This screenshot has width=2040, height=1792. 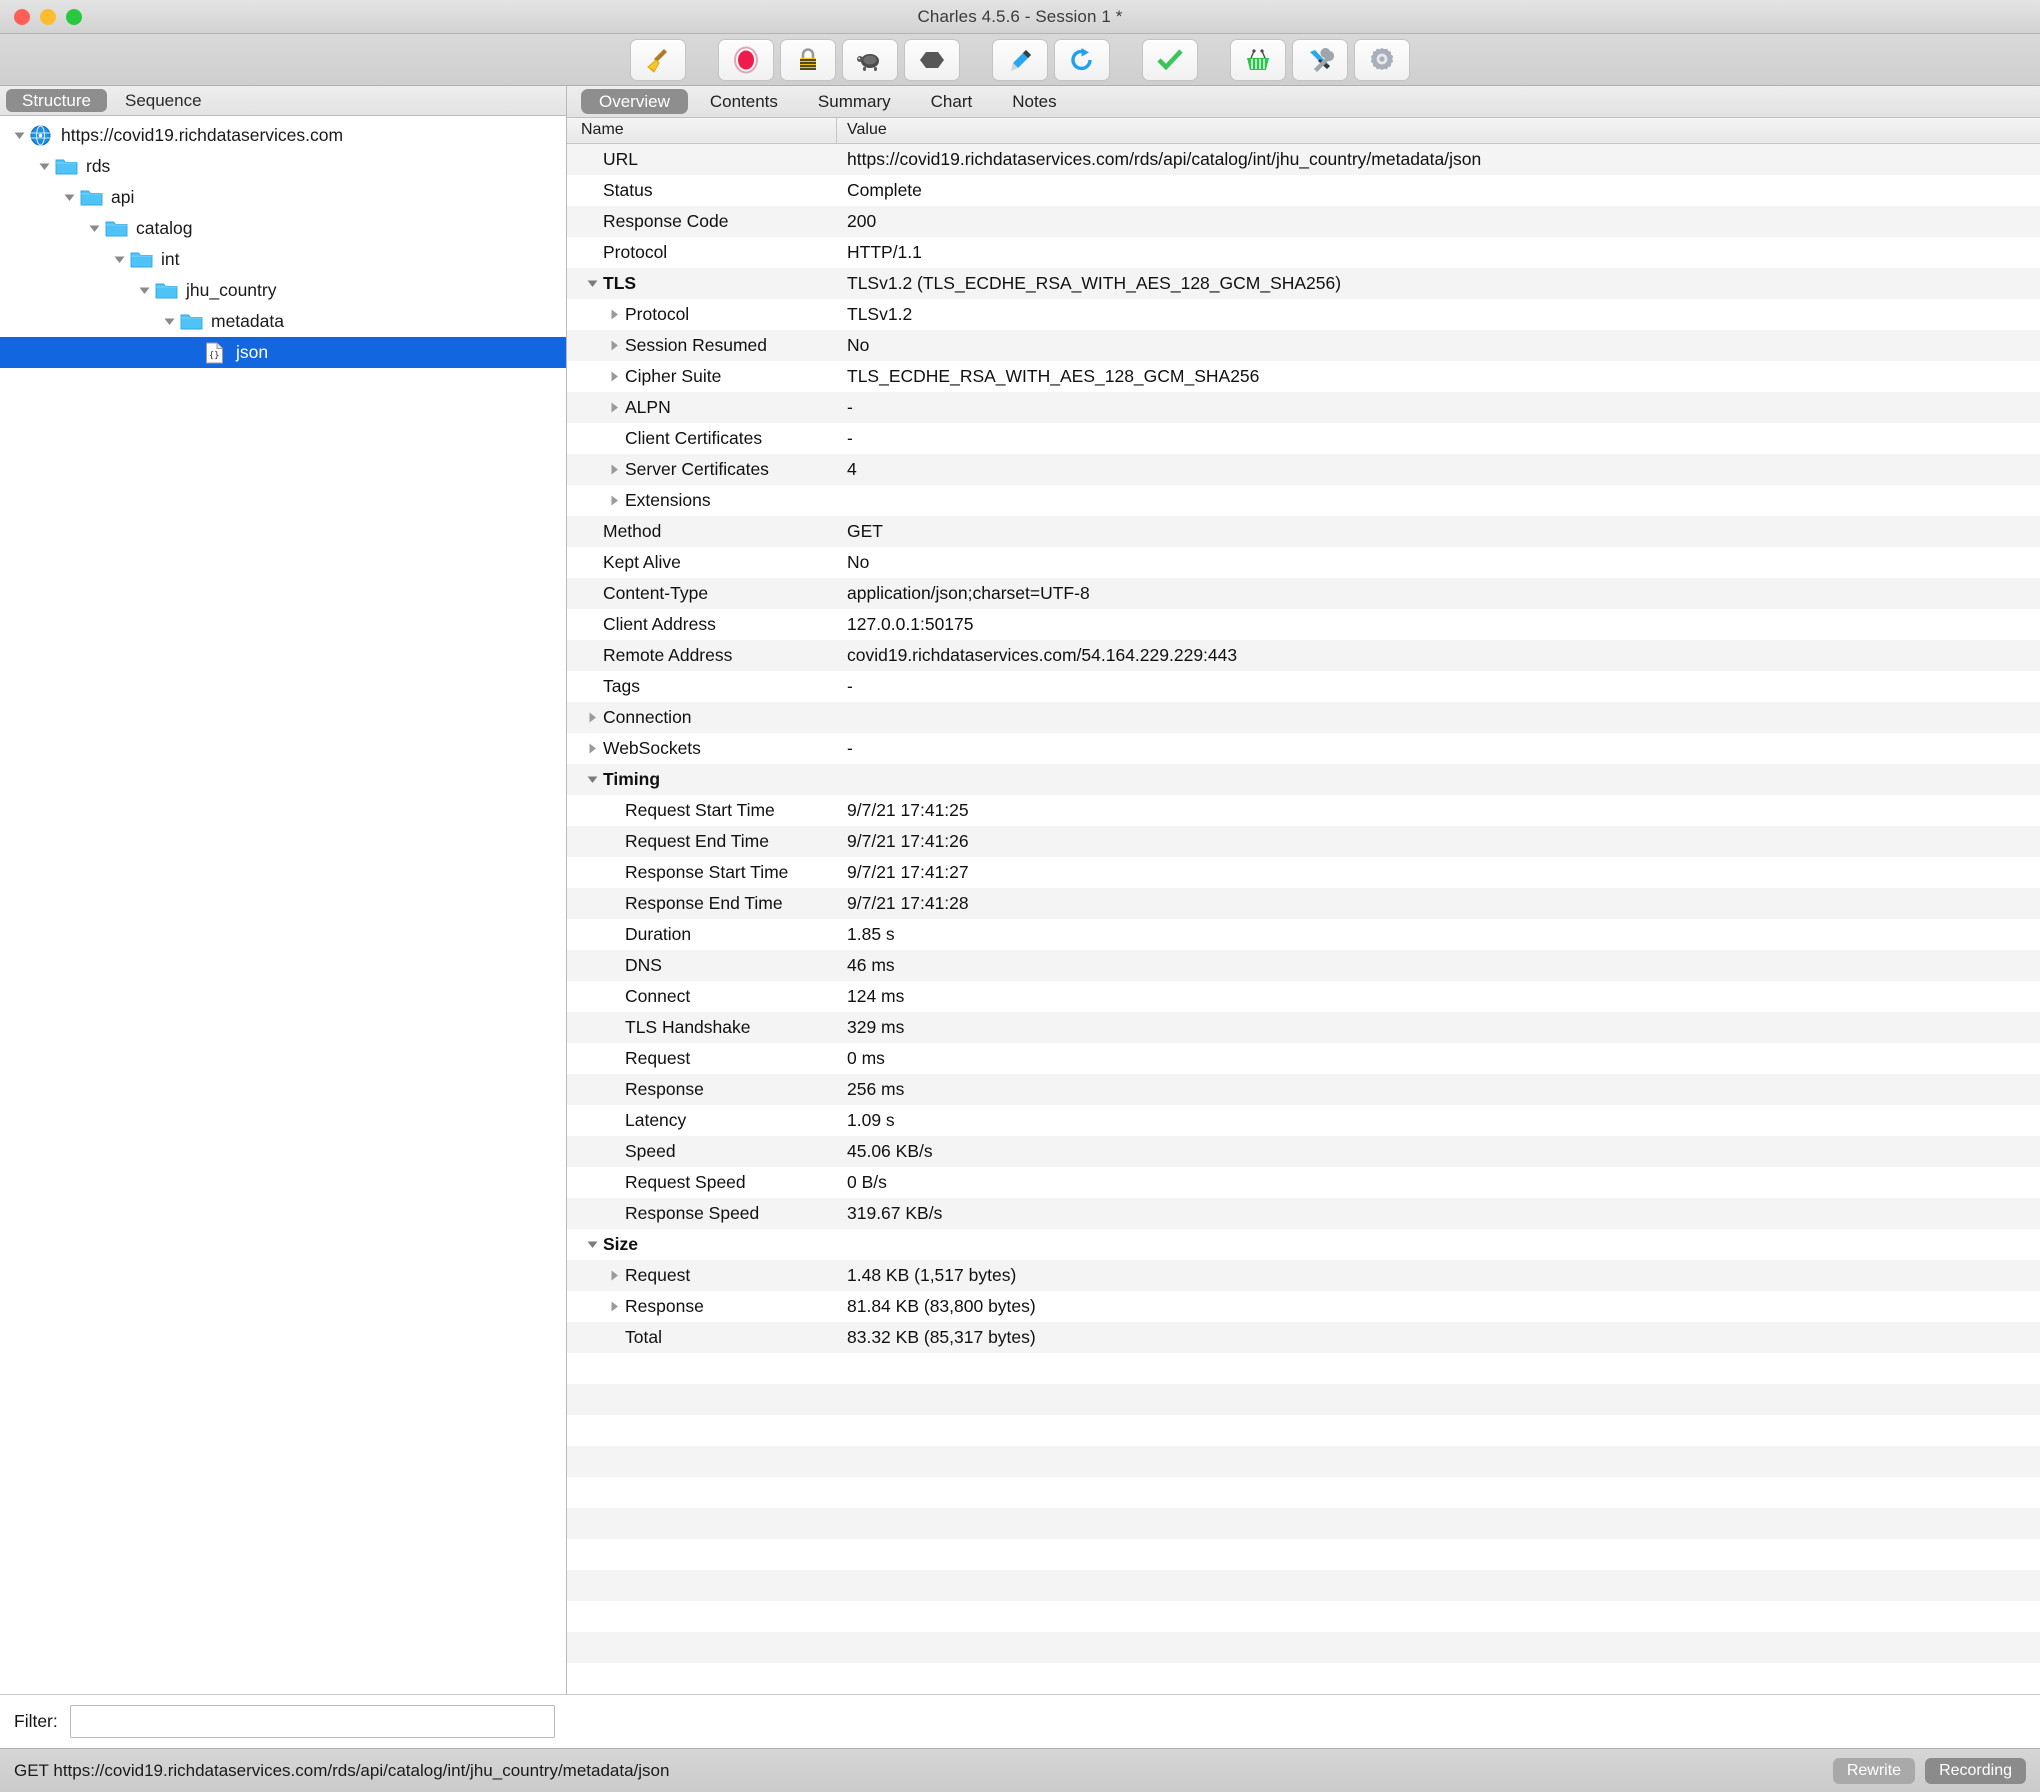 I want to click on column-header-value: Value, so click(x=1438, y=130).